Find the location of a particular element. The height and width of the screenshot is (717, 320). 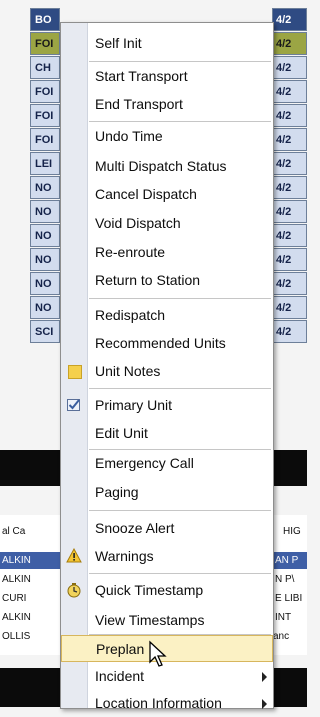

grid-header-cell: BO is located at coordinates (45, 19).